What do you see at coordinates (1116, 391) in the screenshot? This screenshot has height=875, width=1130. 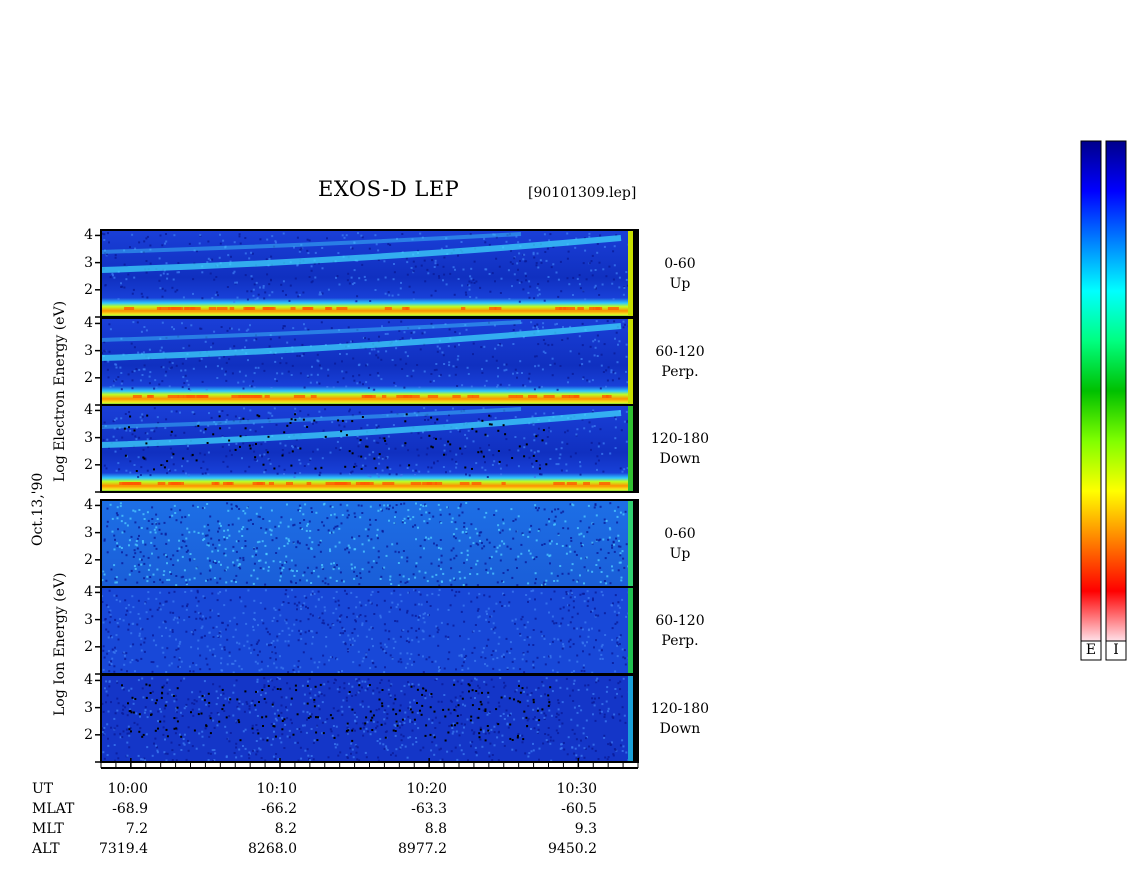 I see `colorbar-ion` at bounding box center [1116, 391].